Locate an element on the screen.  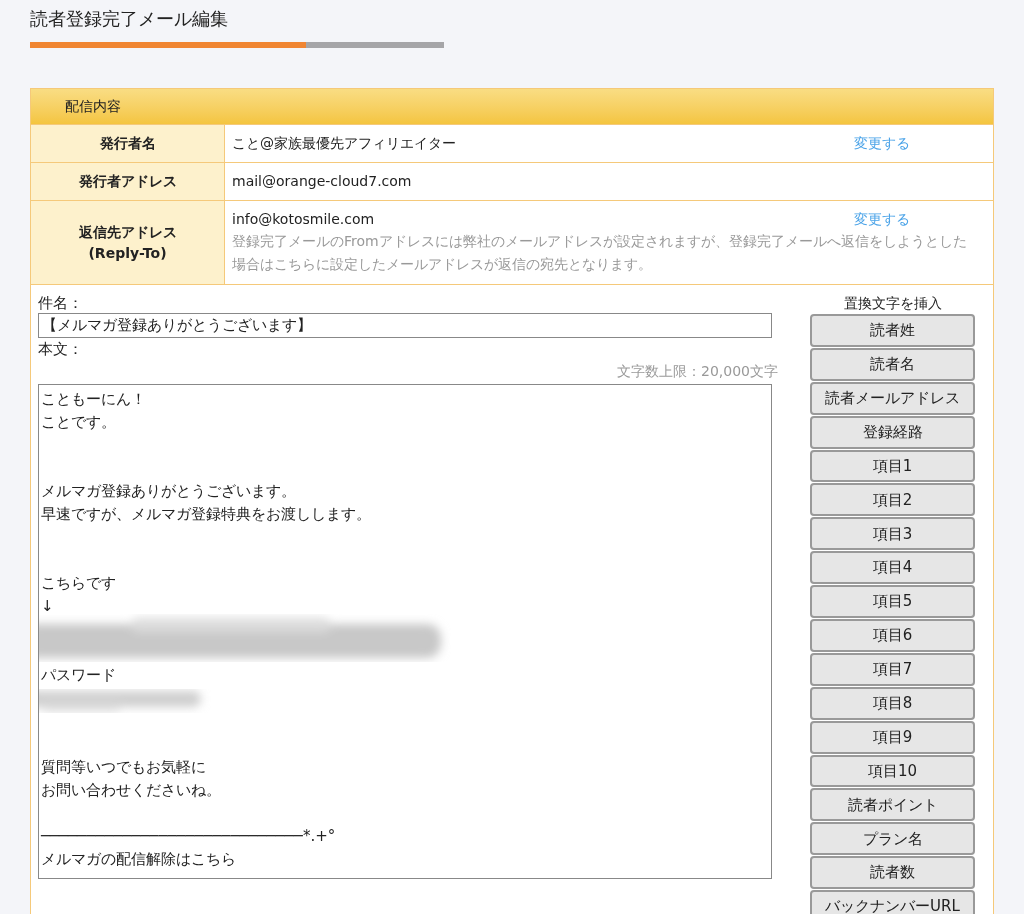
field-value: こと@家族最優先アフィリエイター is located at coordinates (344, 143).